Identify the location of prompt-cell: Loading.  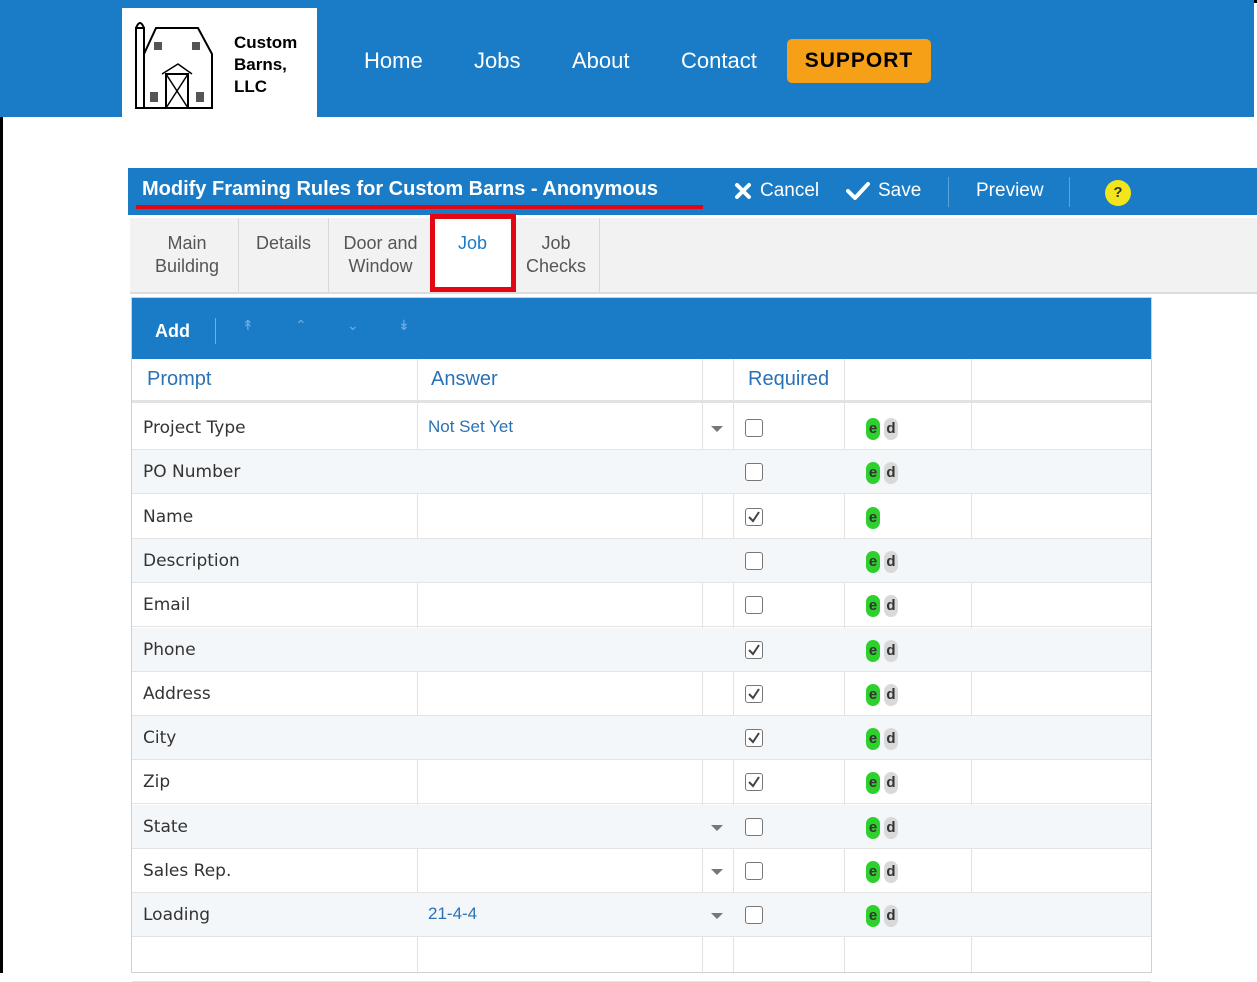
(177, 915).